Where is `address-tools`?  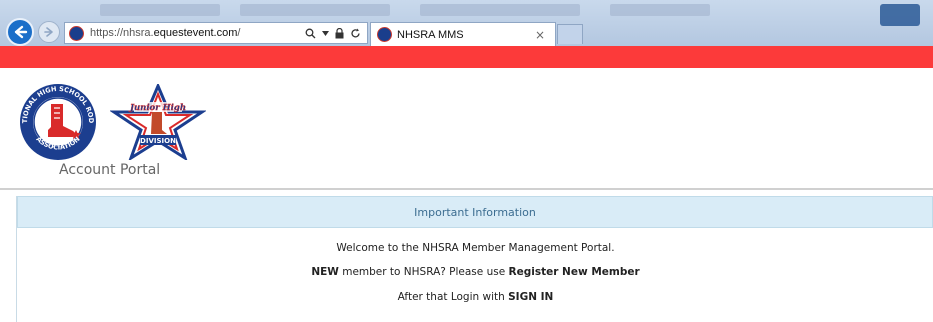 address-tools is located at coordinates (333, 33).